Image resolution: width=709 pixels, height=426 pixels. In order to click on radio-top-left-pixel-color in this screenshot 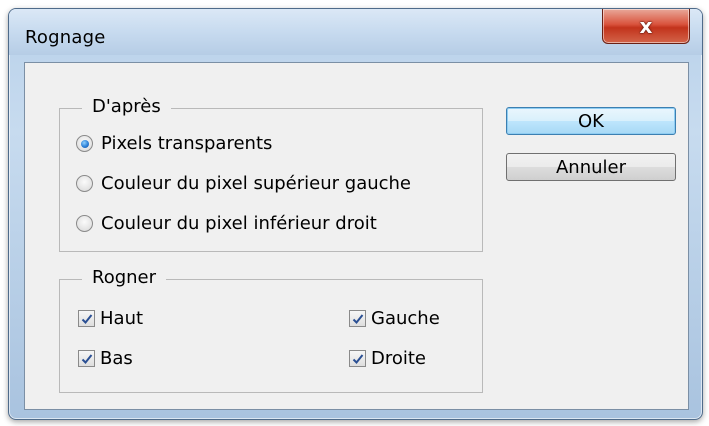, I will do `click(84, 183)`.